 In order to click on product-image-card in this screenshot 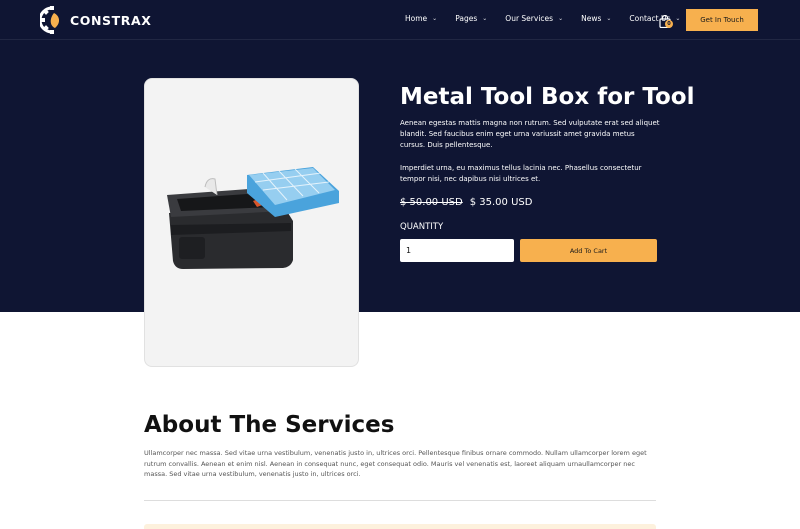, I will do `click(251, 222)`.